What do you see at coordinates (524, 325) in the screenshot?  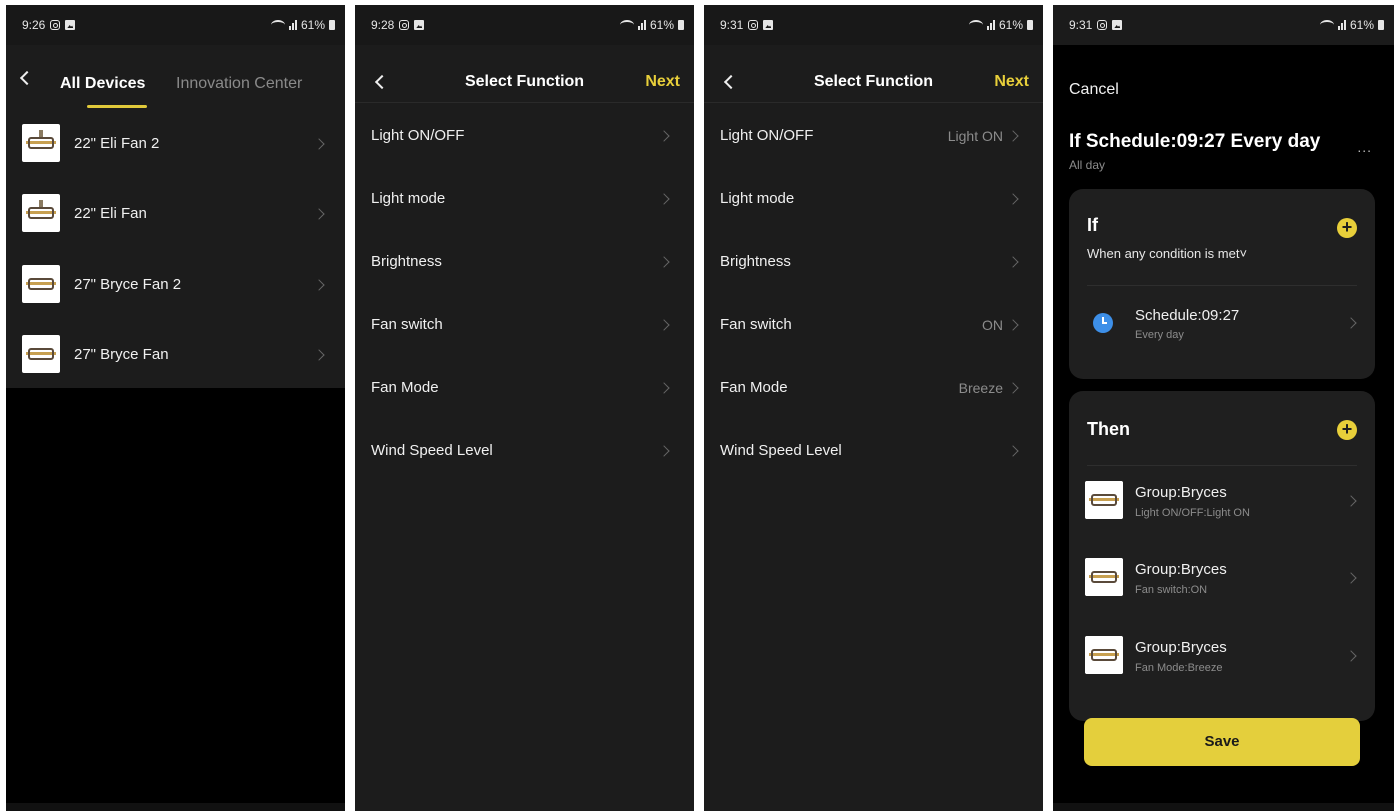 I see `function-row-fan-switch: Fan switch` at bounding box center [524, 325].